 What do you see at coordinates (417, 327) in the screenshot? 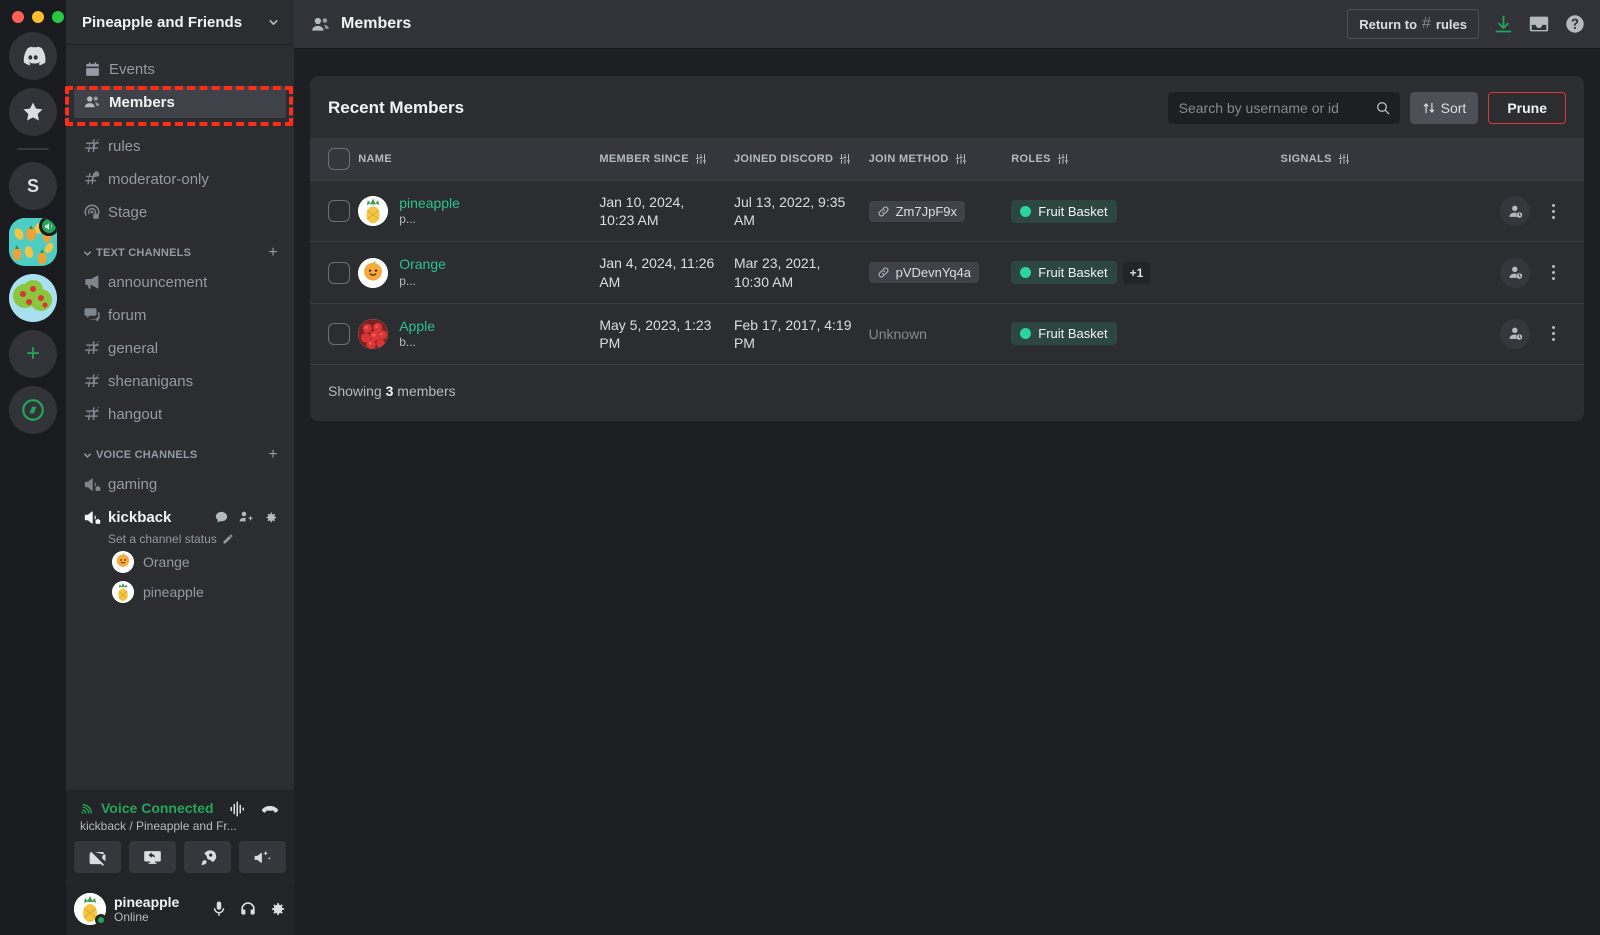
I see `member-name: Apple` at bounding box center [417, 327].